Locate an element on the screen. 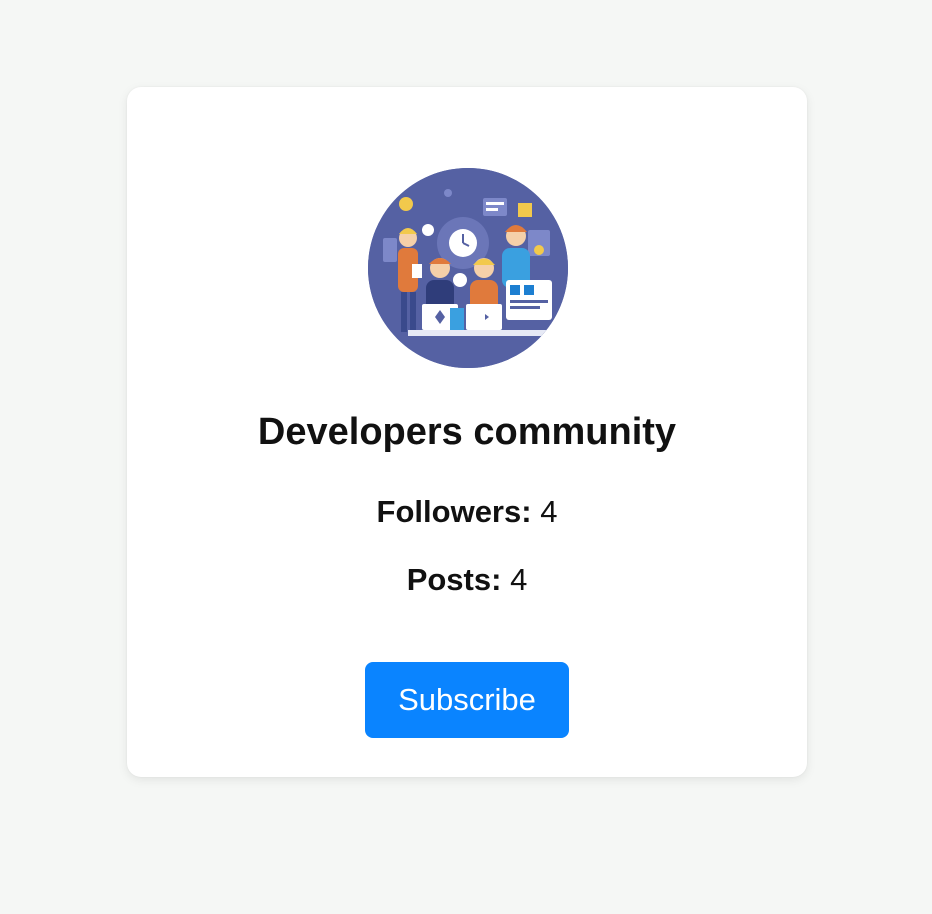 The width and height of the screenshot is (932, 914). followers-stat: Followers: 4 is located at coordinates (467, 512).